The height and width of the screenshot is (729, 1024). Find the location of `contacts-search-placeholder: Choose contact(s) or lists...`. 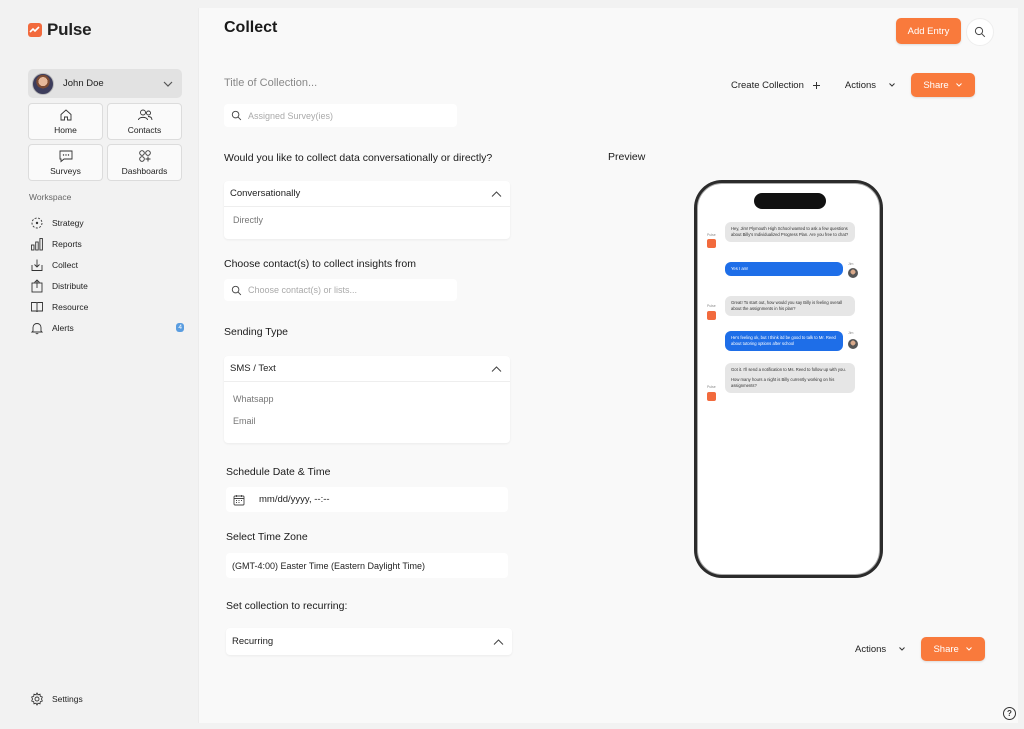

contacts-search-placeholder: Choose contact(s) or lists... is located at coordinates (303, 290).